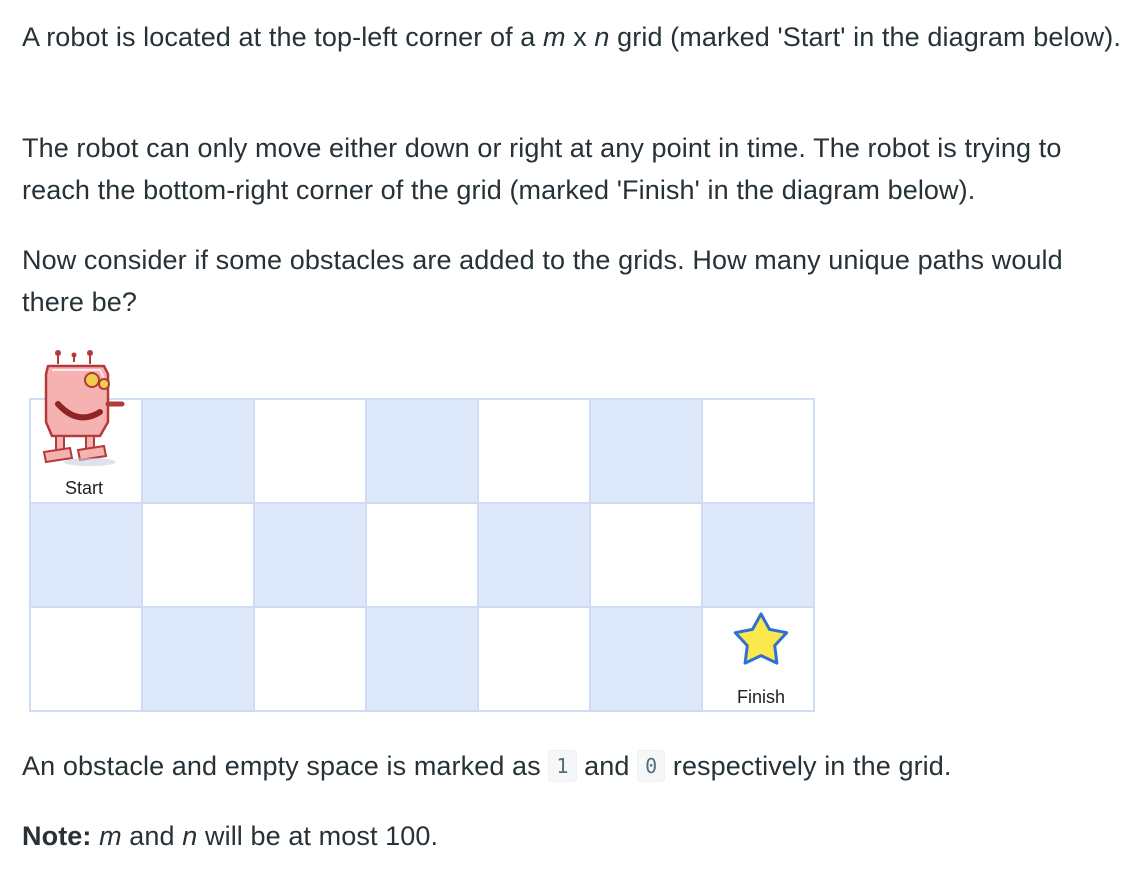 This screenshot has height=870, width=1138. Describe the element at coordinates (57, 836) in the screenshot. I see `note-label: Note:` at that location.